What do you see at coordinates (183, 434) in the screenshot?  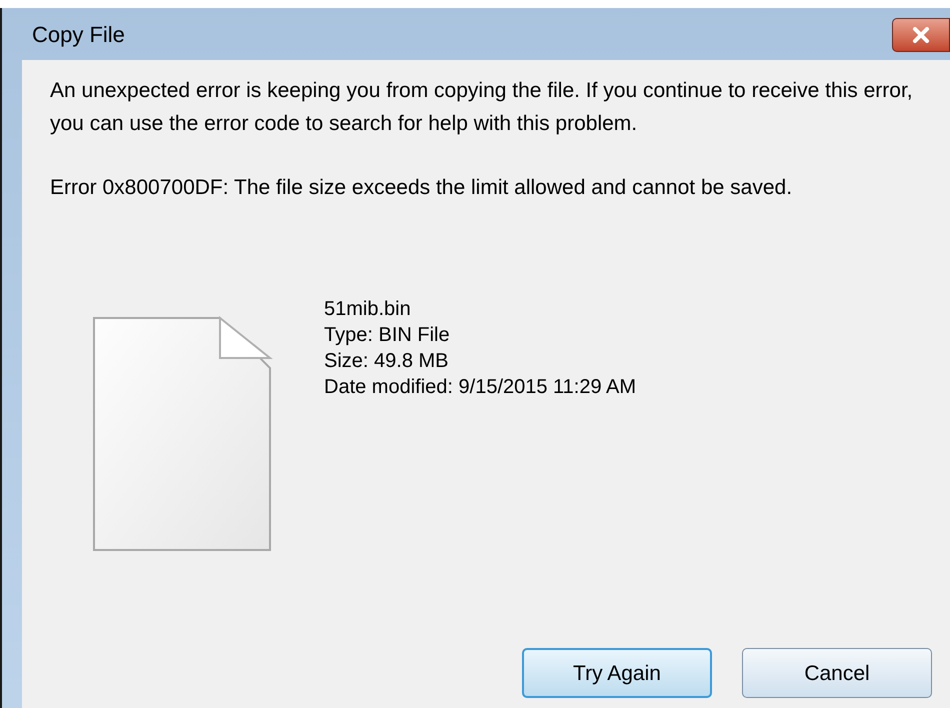 I see `file-icon` at bounding box center [183, 434].